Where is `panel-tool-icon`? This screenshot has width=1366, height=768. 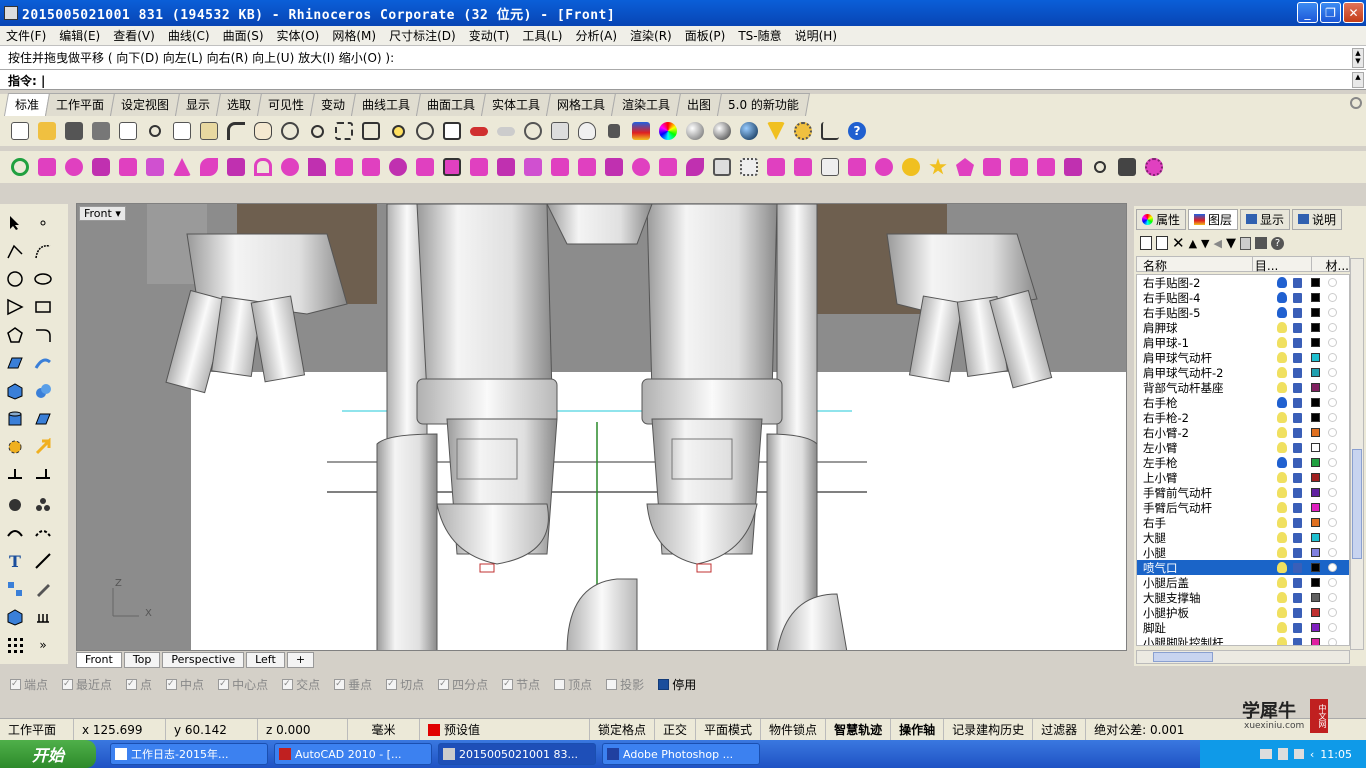
panel-tool-icon is located at coordinates (1019, 167).